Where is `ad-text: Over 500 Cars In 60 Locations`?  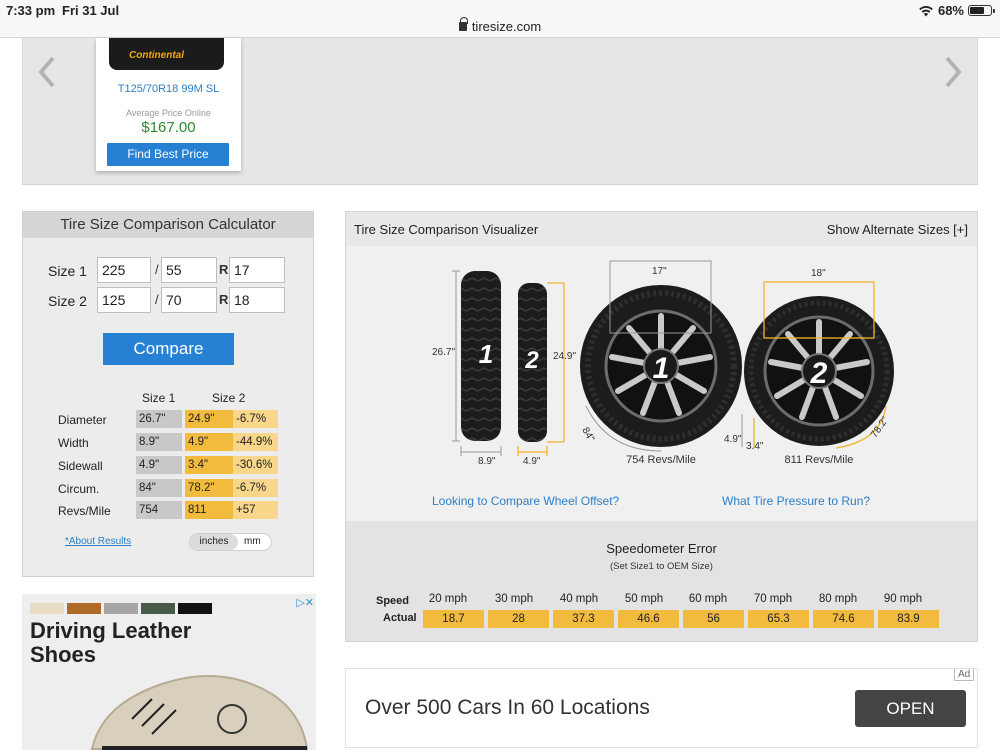 ad-text: Over 500 Cars In 60 Locations is located at coordinates (507, 707).